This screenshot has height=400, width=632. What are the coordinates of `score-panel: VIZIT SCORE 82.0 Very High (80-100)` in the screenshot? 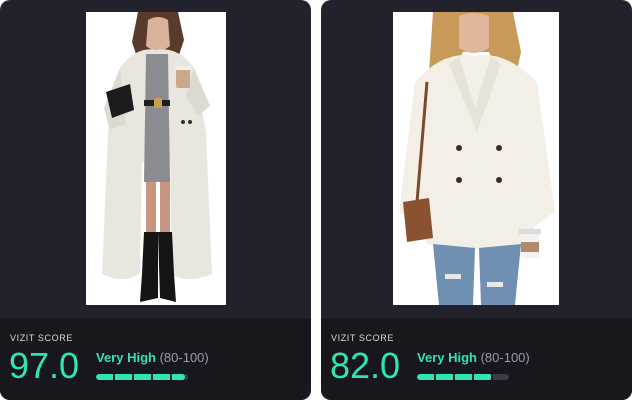 It's located at (476, 359).